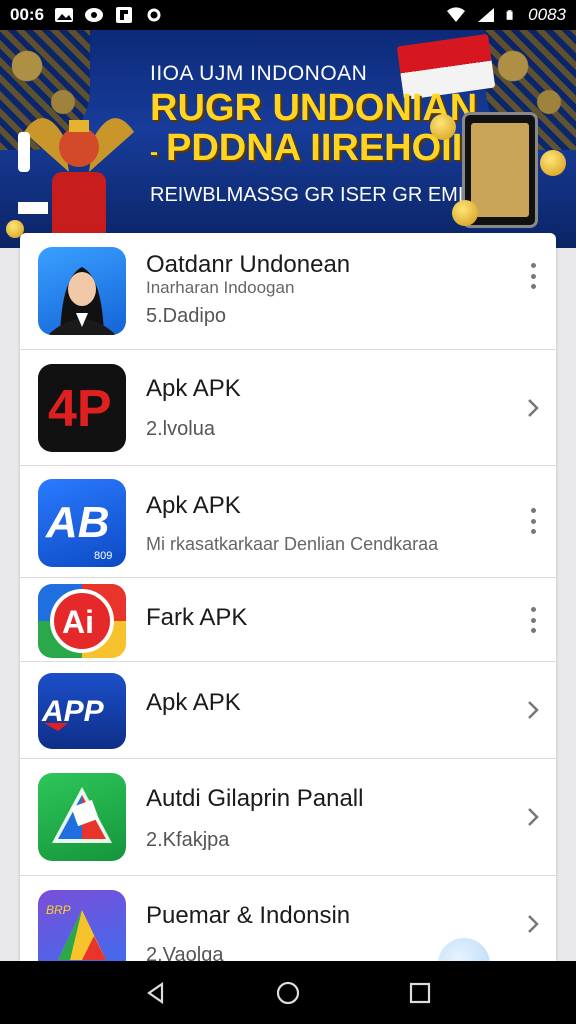  Describe the element at coordinates (322, 195) in the screenshot. I see `banner-tagline: REIWBLMASSG GR ISER GR EMIMA` at that location.